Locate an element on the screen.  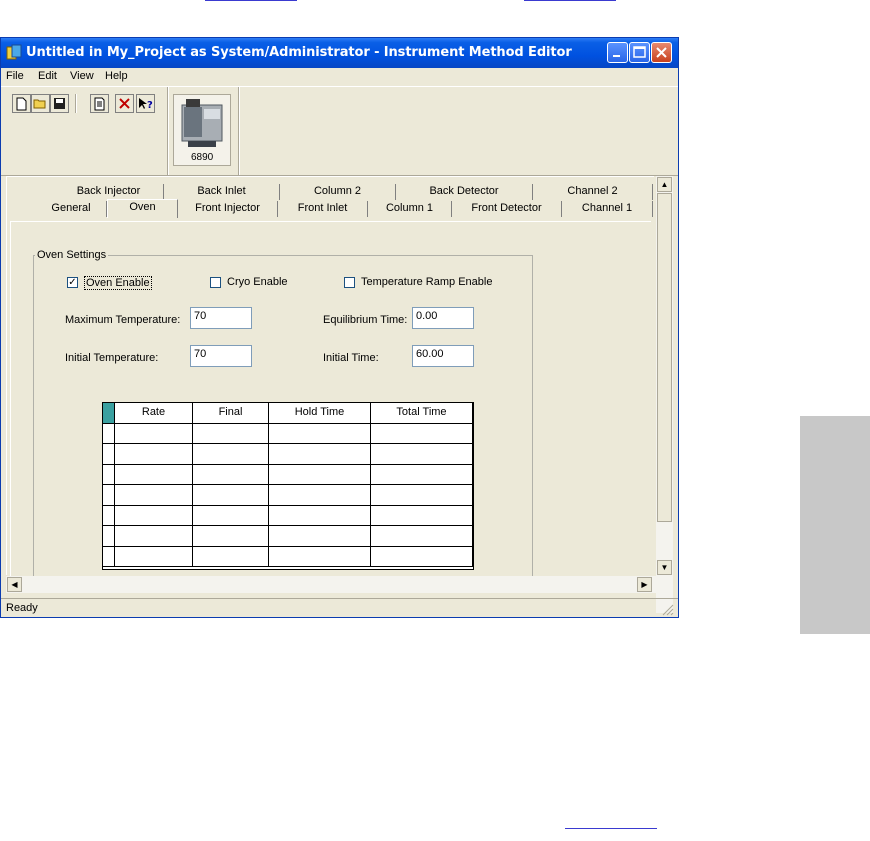
equilibrium-time-input: 0.00 is located at coordinates (443, 318).